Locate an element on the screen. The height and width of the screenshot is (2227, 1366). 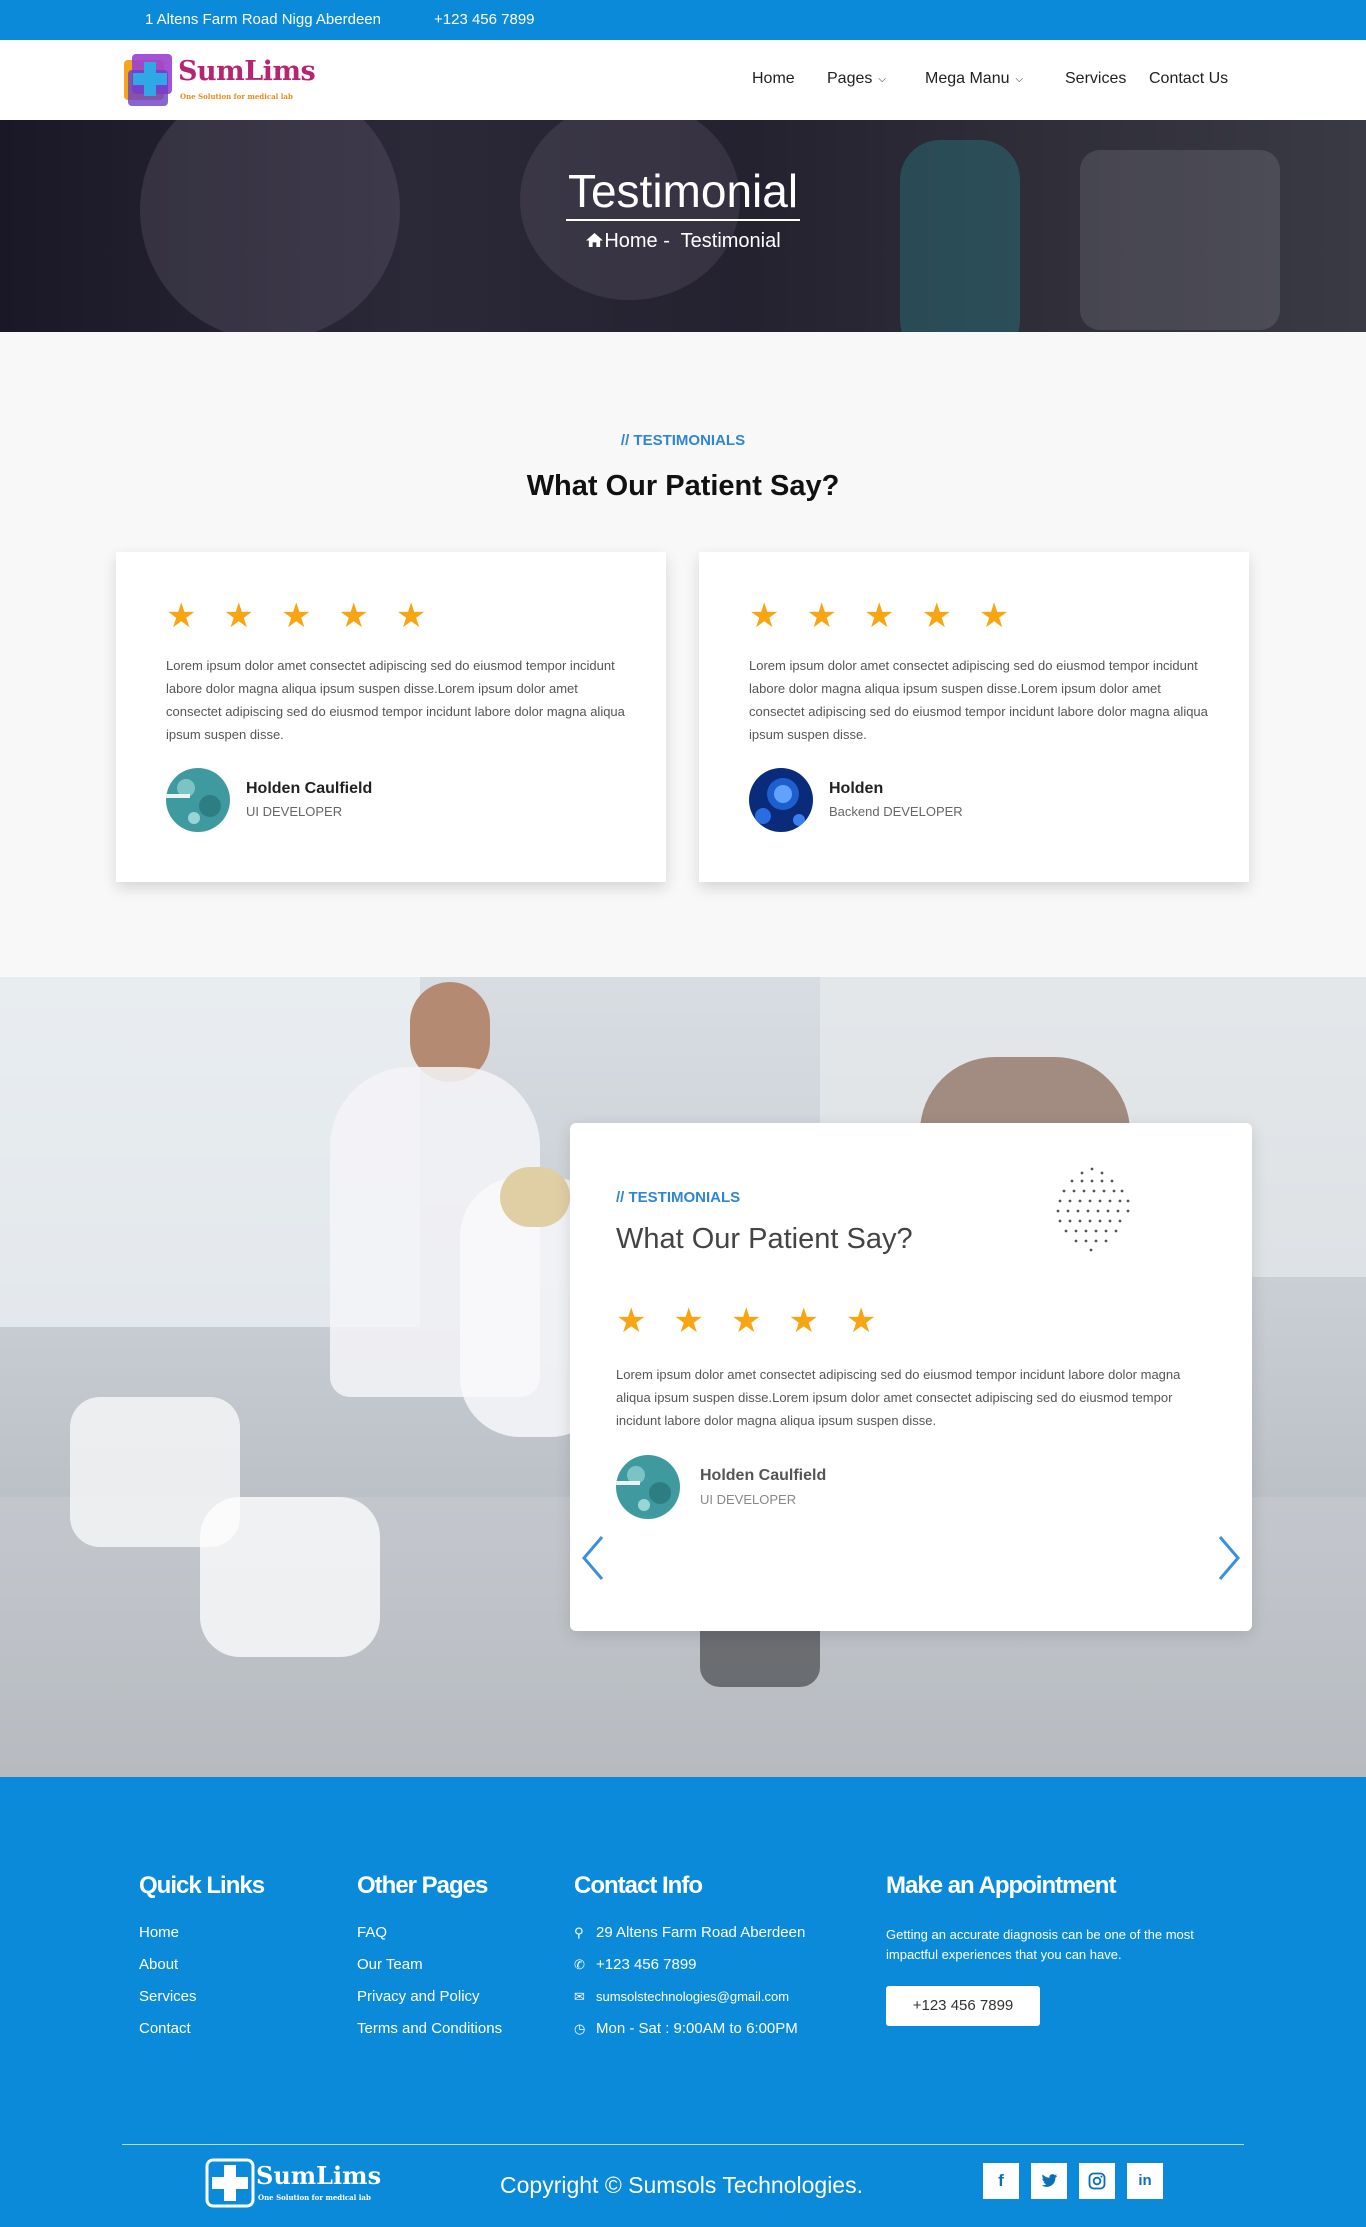
hero-bg-shape is located at coordinates (270, 226).